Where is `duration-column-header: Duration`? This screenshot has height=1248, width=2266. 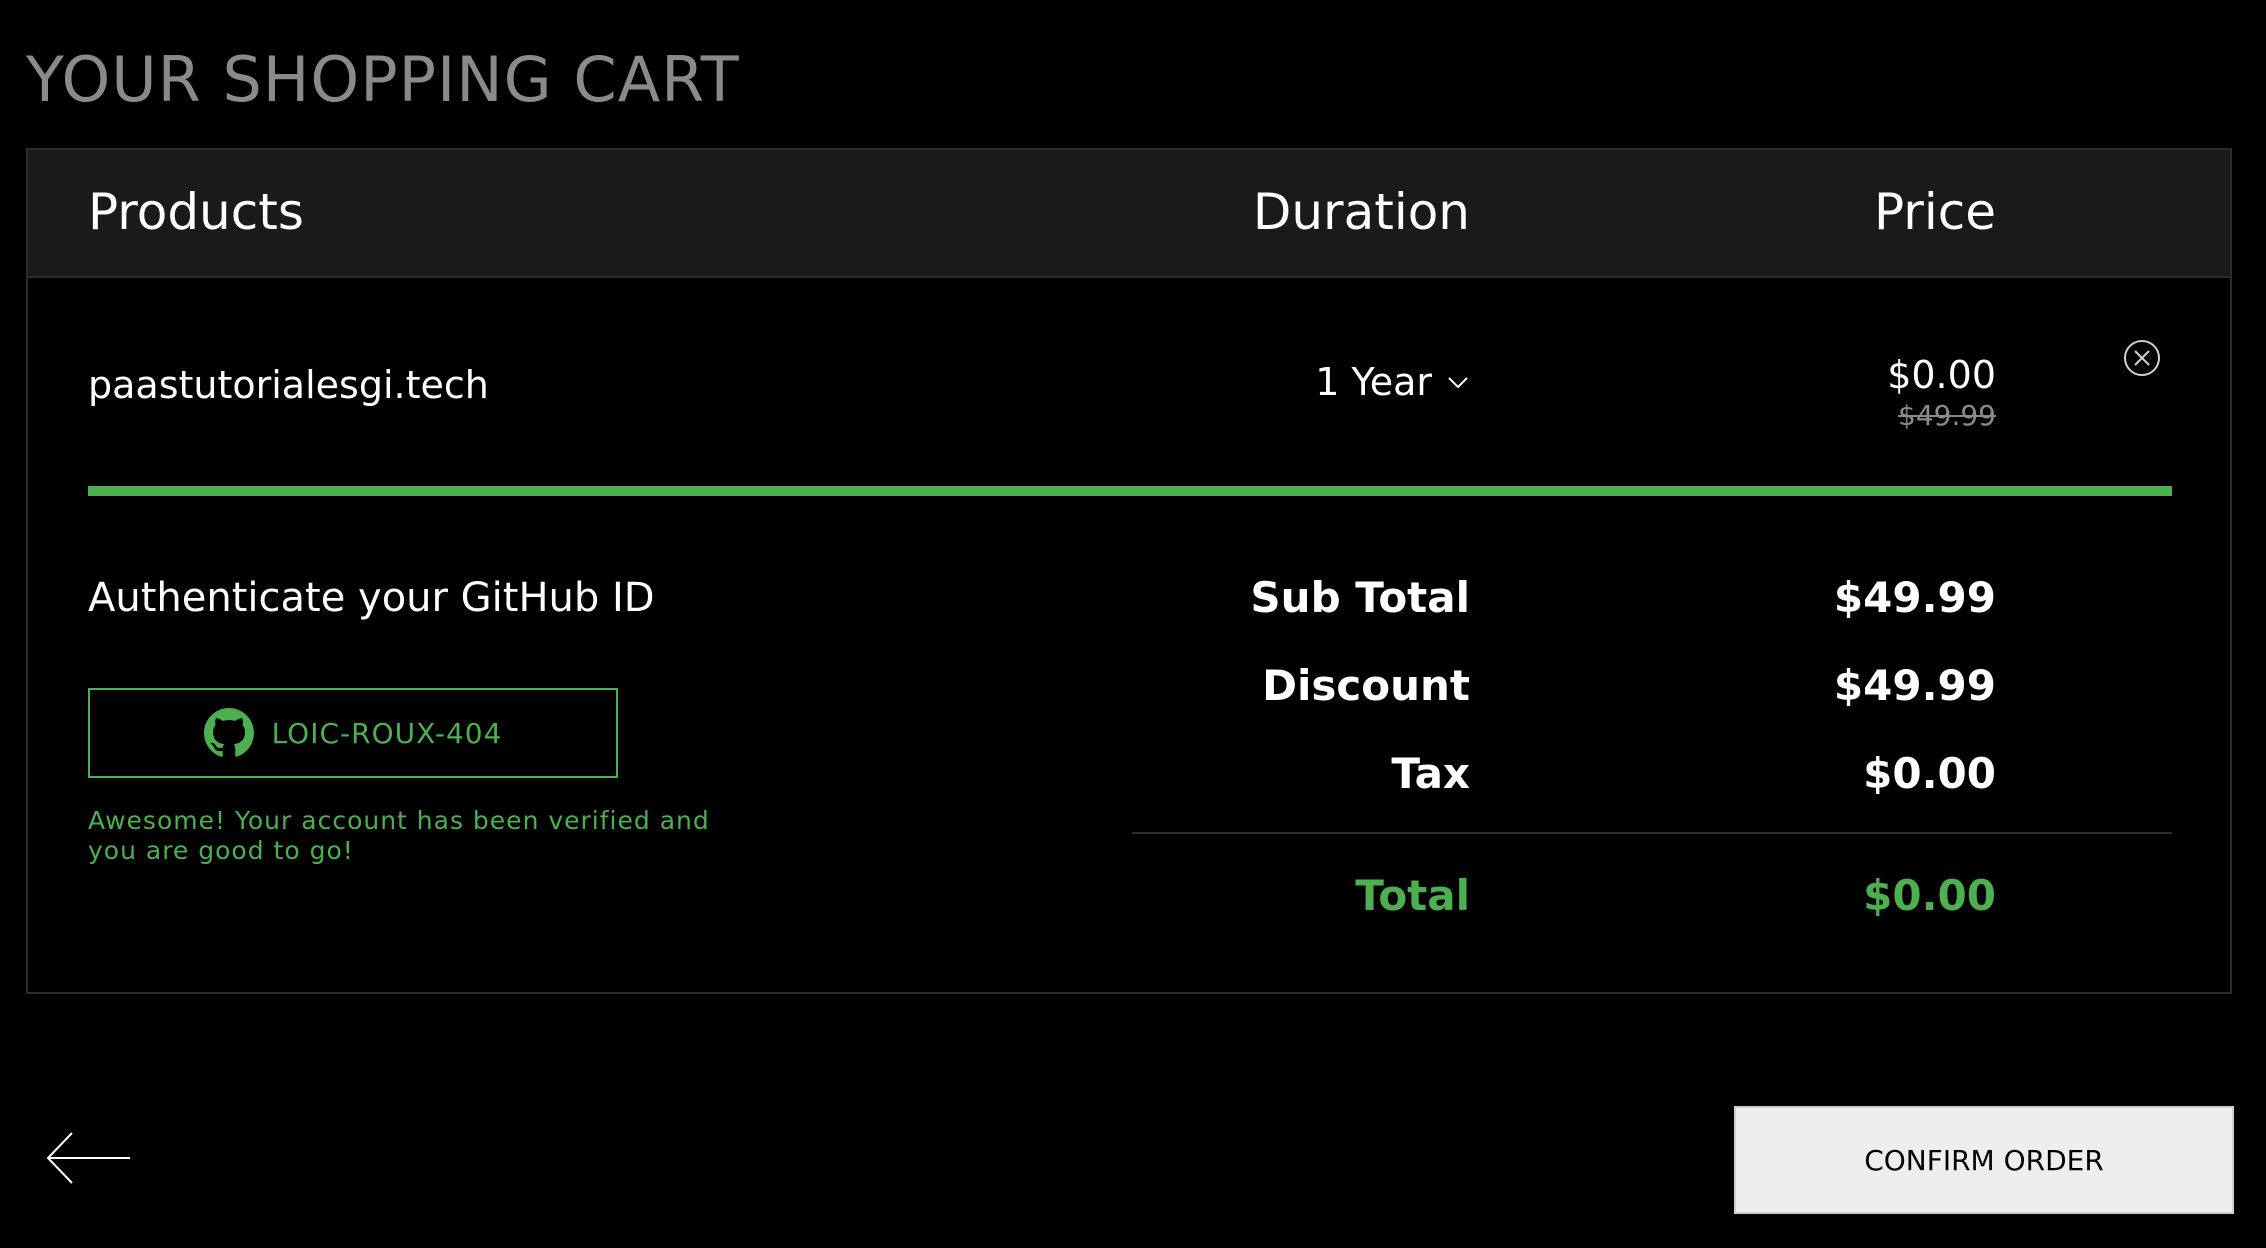
duration-column-header: Duration is located at coordinates (1361, 212).